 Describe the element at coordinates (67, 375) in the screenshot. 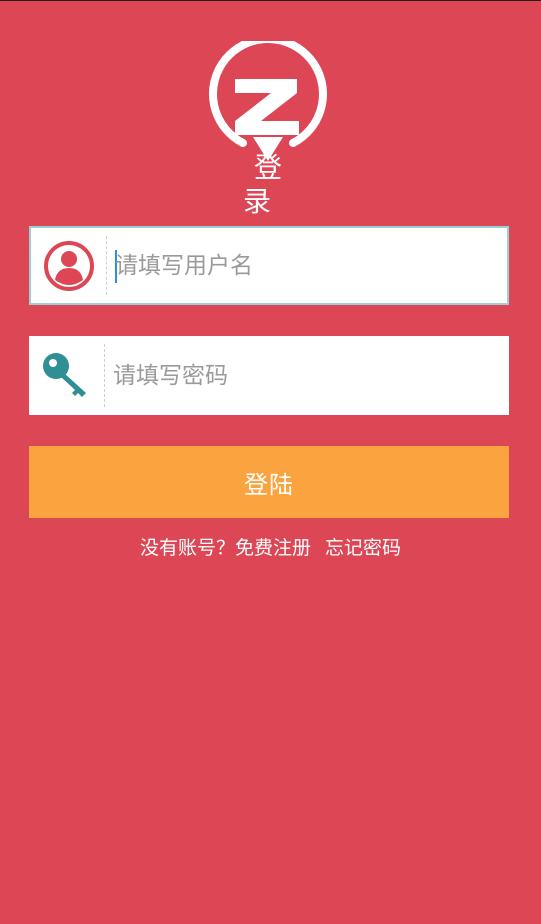

I see `key-icon` at that location.